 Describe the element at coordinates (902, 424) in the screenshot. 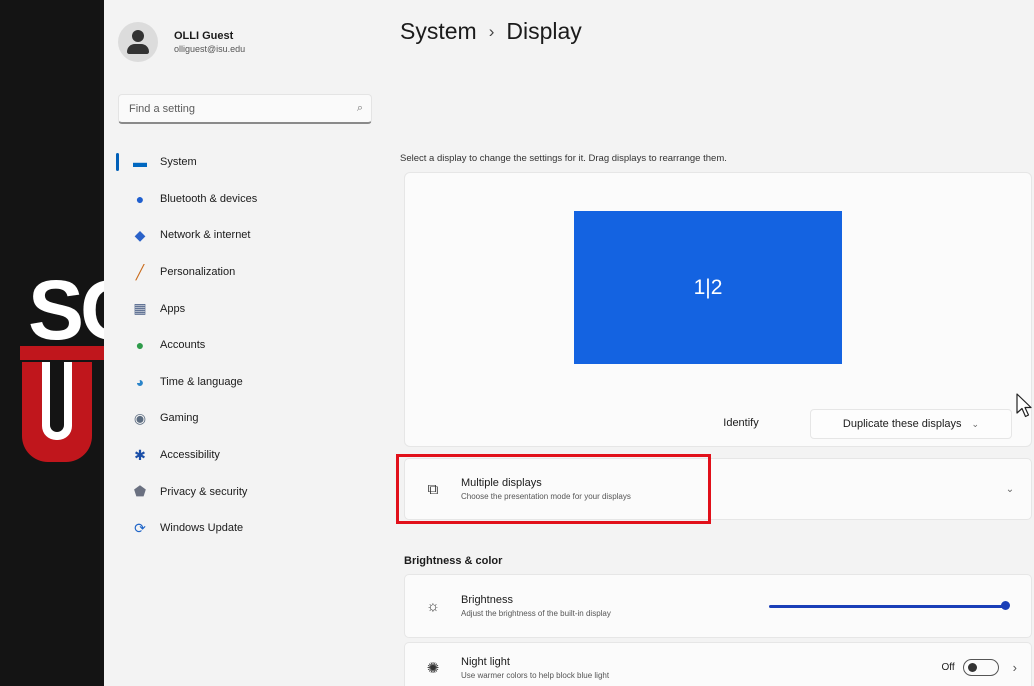

I see `duplicate-displays-label: Duplicate these displays` at that location.